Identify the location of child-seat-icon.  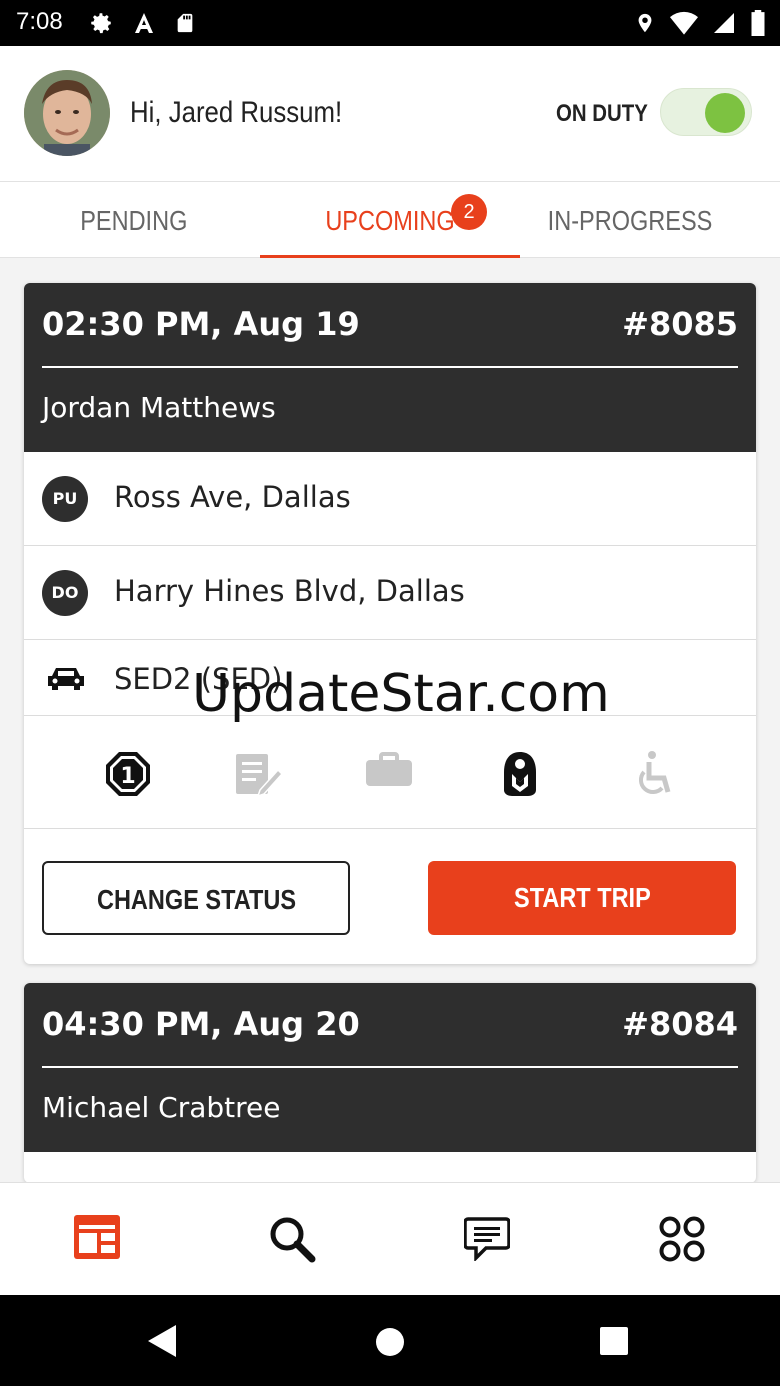
(520, 774).